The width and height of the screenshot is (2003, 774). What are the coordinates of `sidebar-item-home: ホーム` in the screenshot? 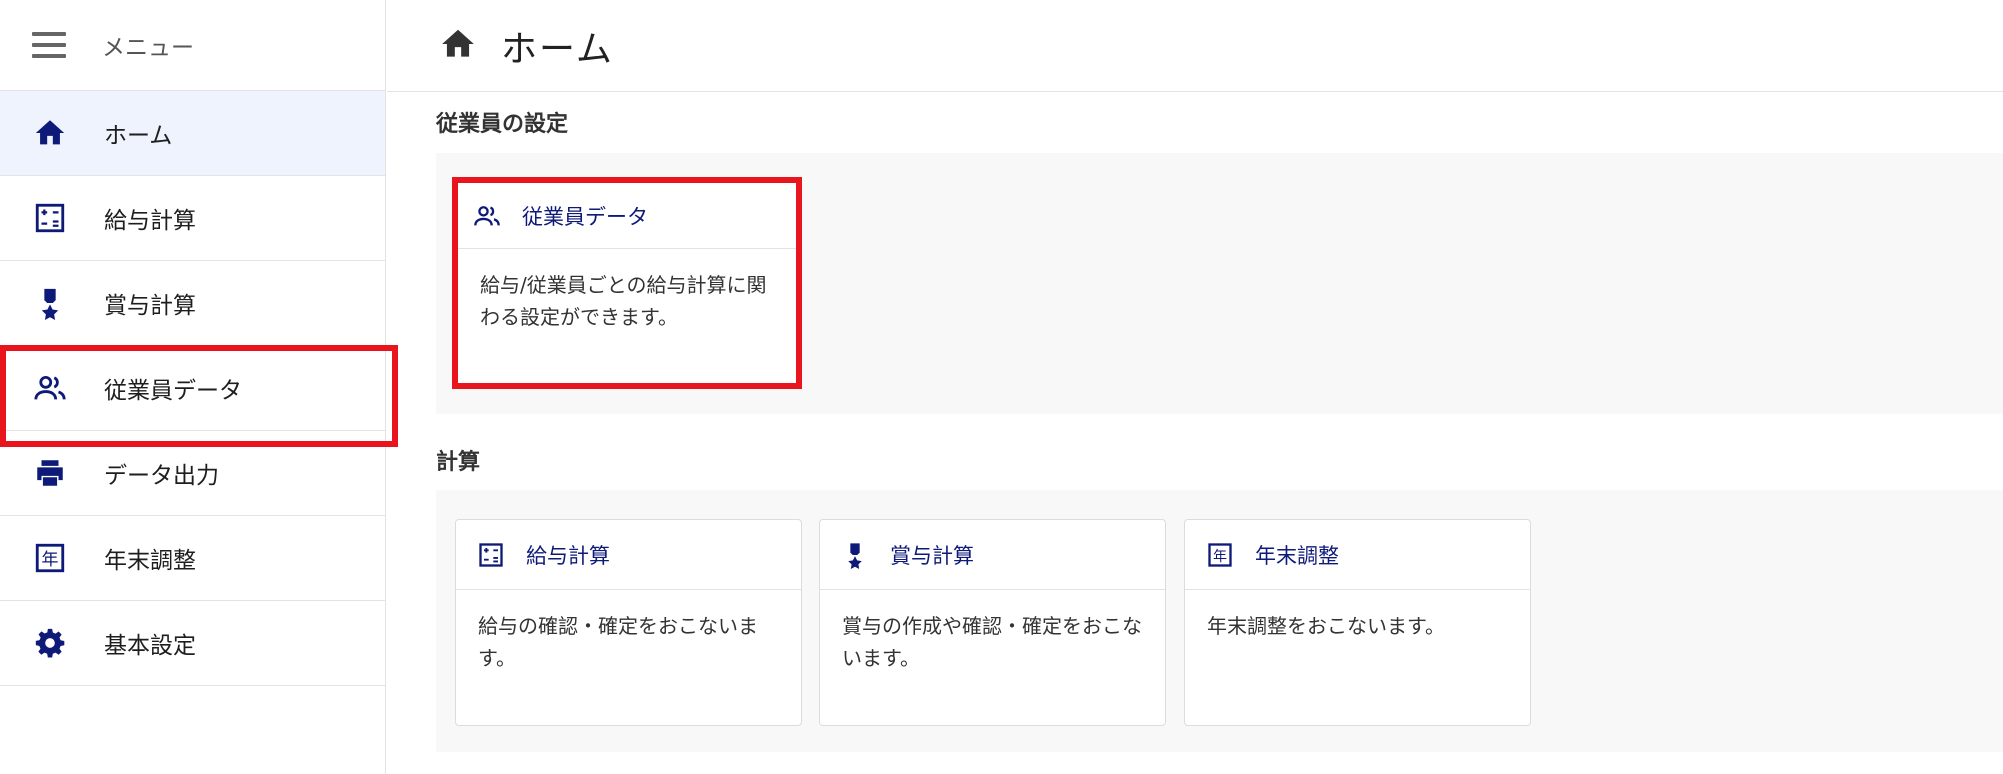 It's located at (192, 133).